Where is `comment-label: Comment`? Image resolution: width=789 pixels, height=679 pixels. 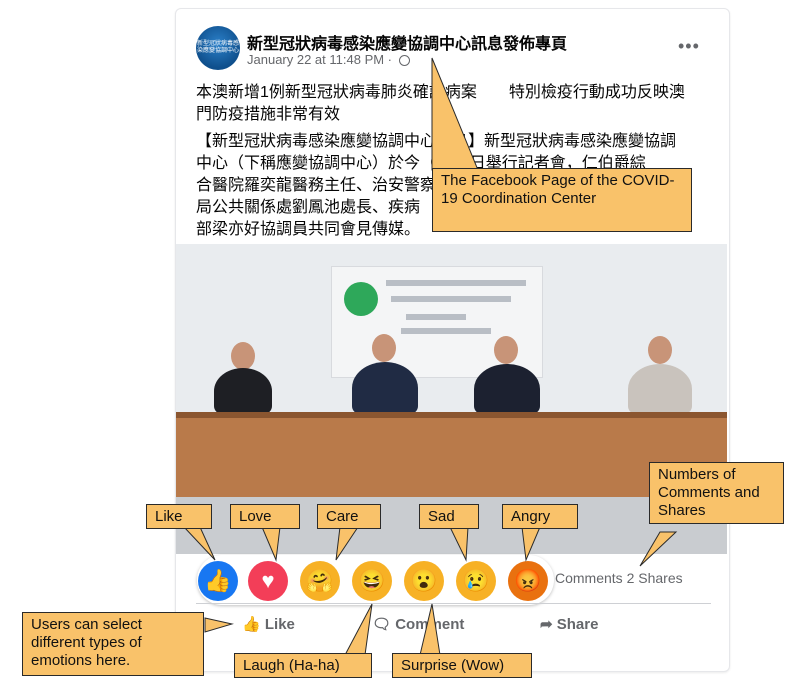
comment-label: Comment is located at coordinates (430, 624).